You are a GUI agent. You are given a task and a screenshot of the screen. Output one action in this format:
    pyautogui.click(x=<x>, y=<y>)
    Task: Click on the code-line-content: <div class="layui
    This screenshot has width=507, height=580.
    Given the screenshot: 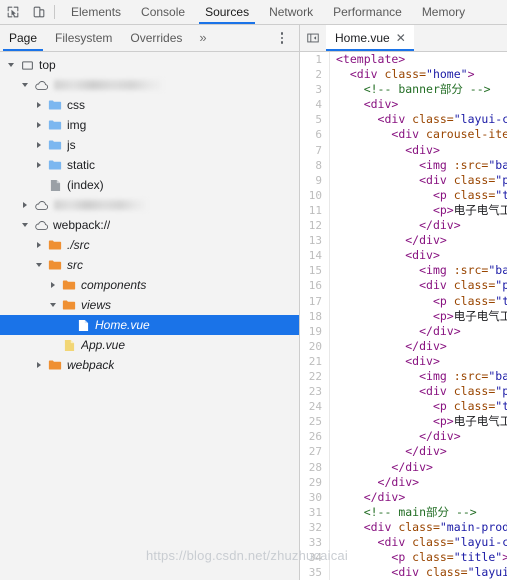 What is the action you would take?
    pyautogui.click(x=418, y=572)
    